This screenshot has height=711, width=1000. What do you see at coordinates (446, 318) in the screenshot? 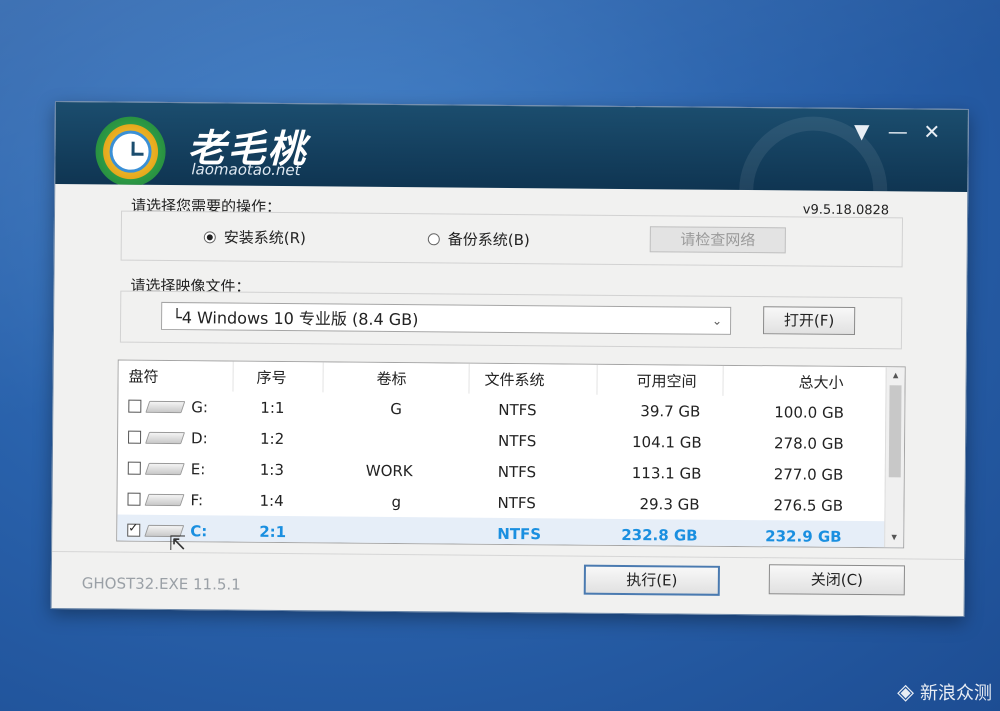
I see `image-file-select: └4 Windows 10 专业版 (8.4 GB) ⌄` at bounding box center [446, 318].